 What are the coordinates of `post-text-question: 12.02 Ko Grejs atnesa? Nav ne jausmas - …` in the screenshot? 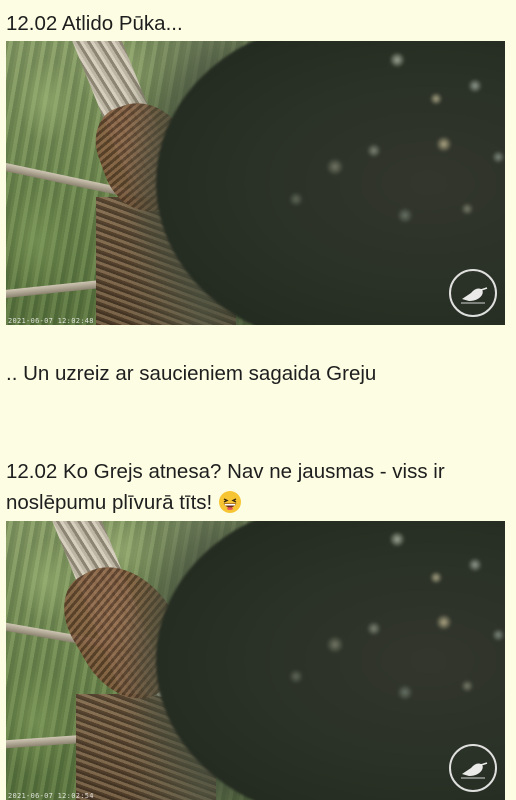 It's located at (257, 487).